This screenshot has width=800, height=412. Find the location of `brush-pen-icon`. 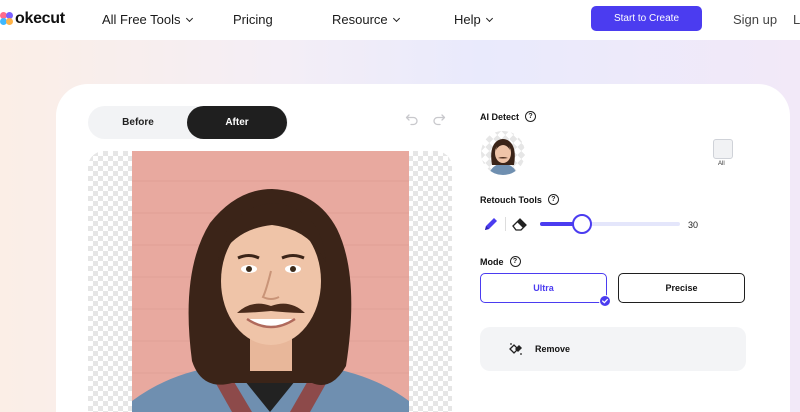

brush-pen-icon is located at coordinates (491, 224).